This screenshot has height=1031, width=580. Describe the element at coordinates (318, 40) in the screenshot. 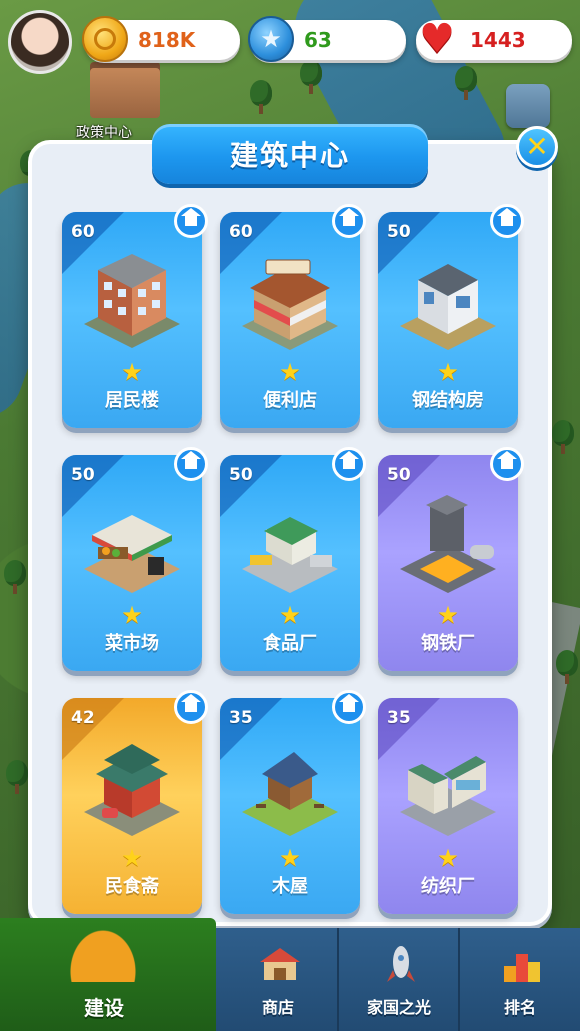

I see `star-value: 63` at that location.